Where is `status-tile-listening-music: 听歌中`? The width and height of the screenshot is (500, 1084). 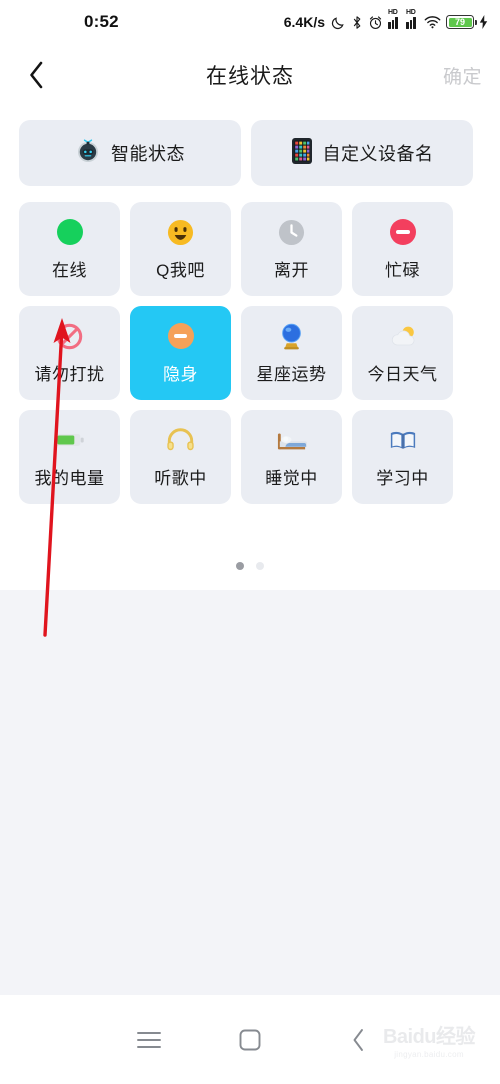 status-tile-listening-music: 听歌中 is located at coordinates (180, 457).